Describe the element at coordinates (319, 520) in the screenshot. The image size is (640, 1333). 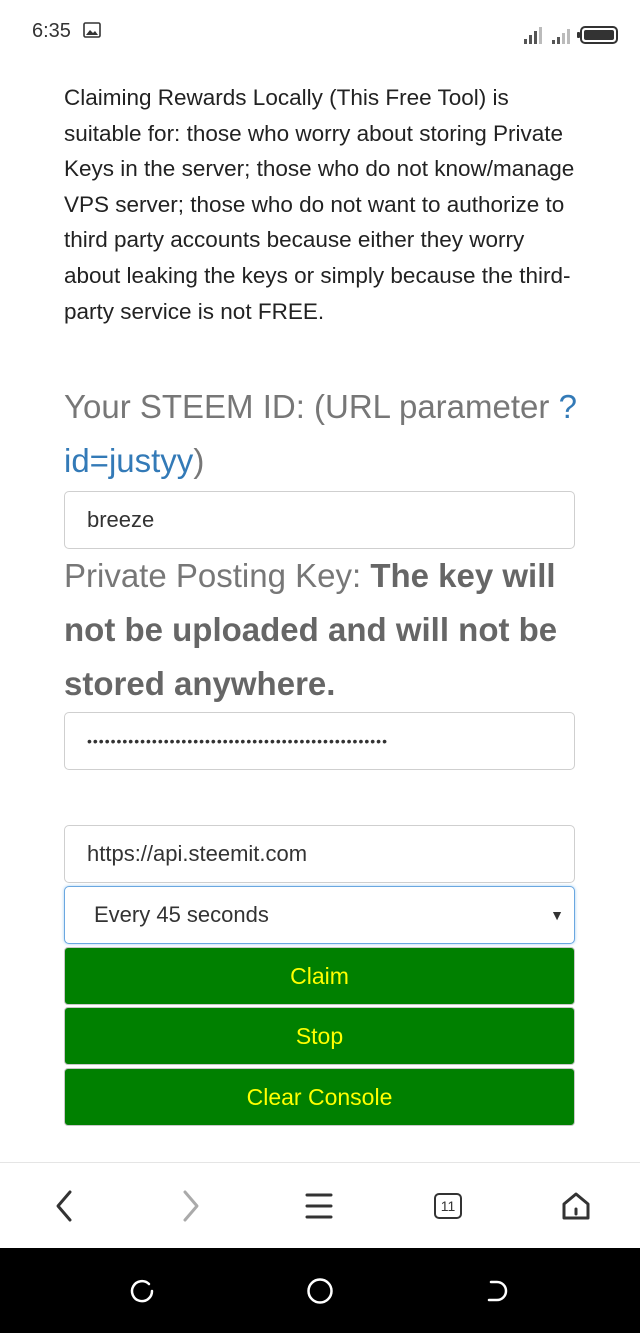
I see `steem-id-input: breeze` at that location.